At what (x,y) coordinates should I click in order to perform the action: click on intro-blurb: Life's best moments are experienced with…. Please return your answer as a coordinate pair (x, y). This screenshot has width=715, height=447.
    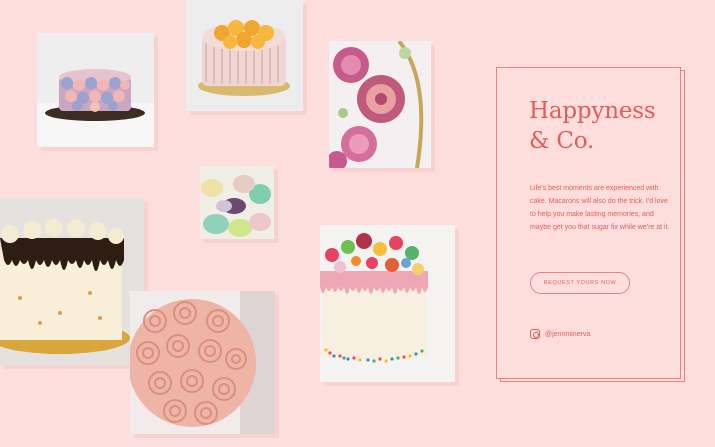
    Looking at the image, I should click on (600, 208).